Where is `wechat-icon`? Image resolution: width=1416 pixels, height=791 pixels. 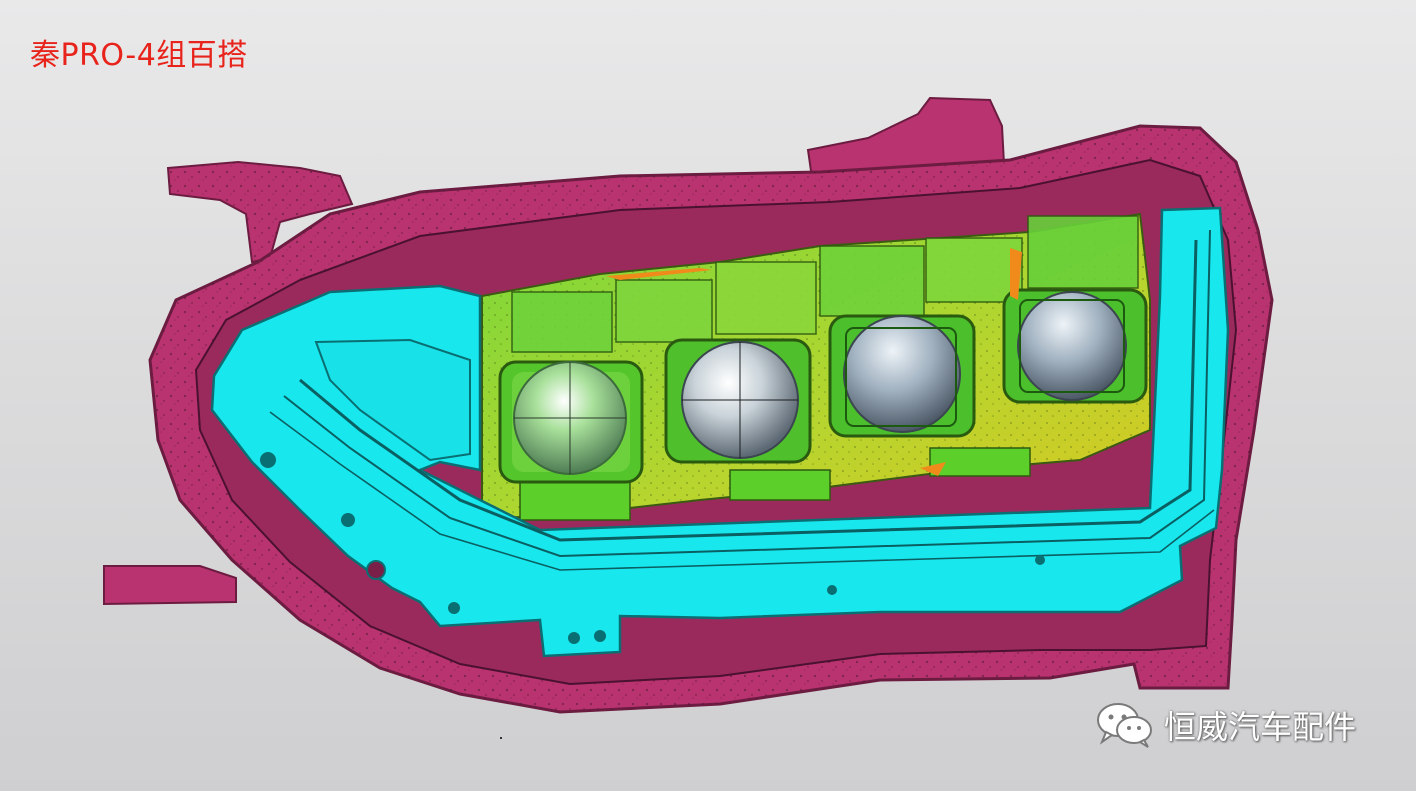
wechat-icon is located at coordinates (1124, 725).